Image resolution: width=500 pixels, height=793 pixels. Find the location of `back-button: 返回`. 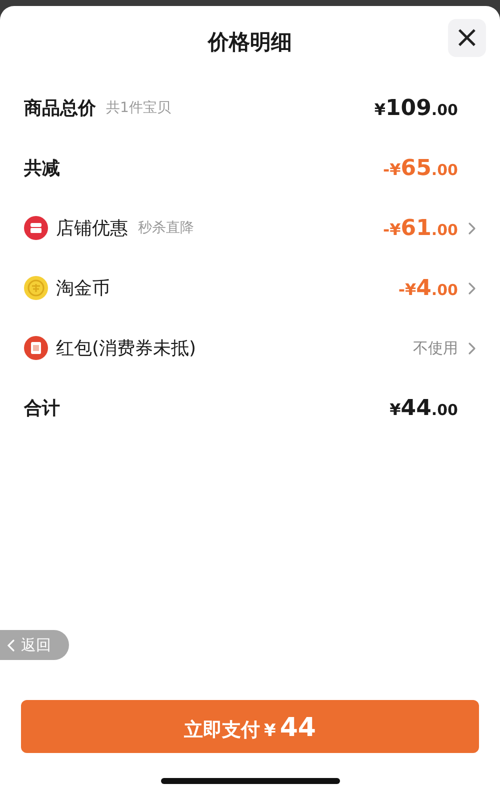

back-button: 返回 is located at coordinates (34, 645).